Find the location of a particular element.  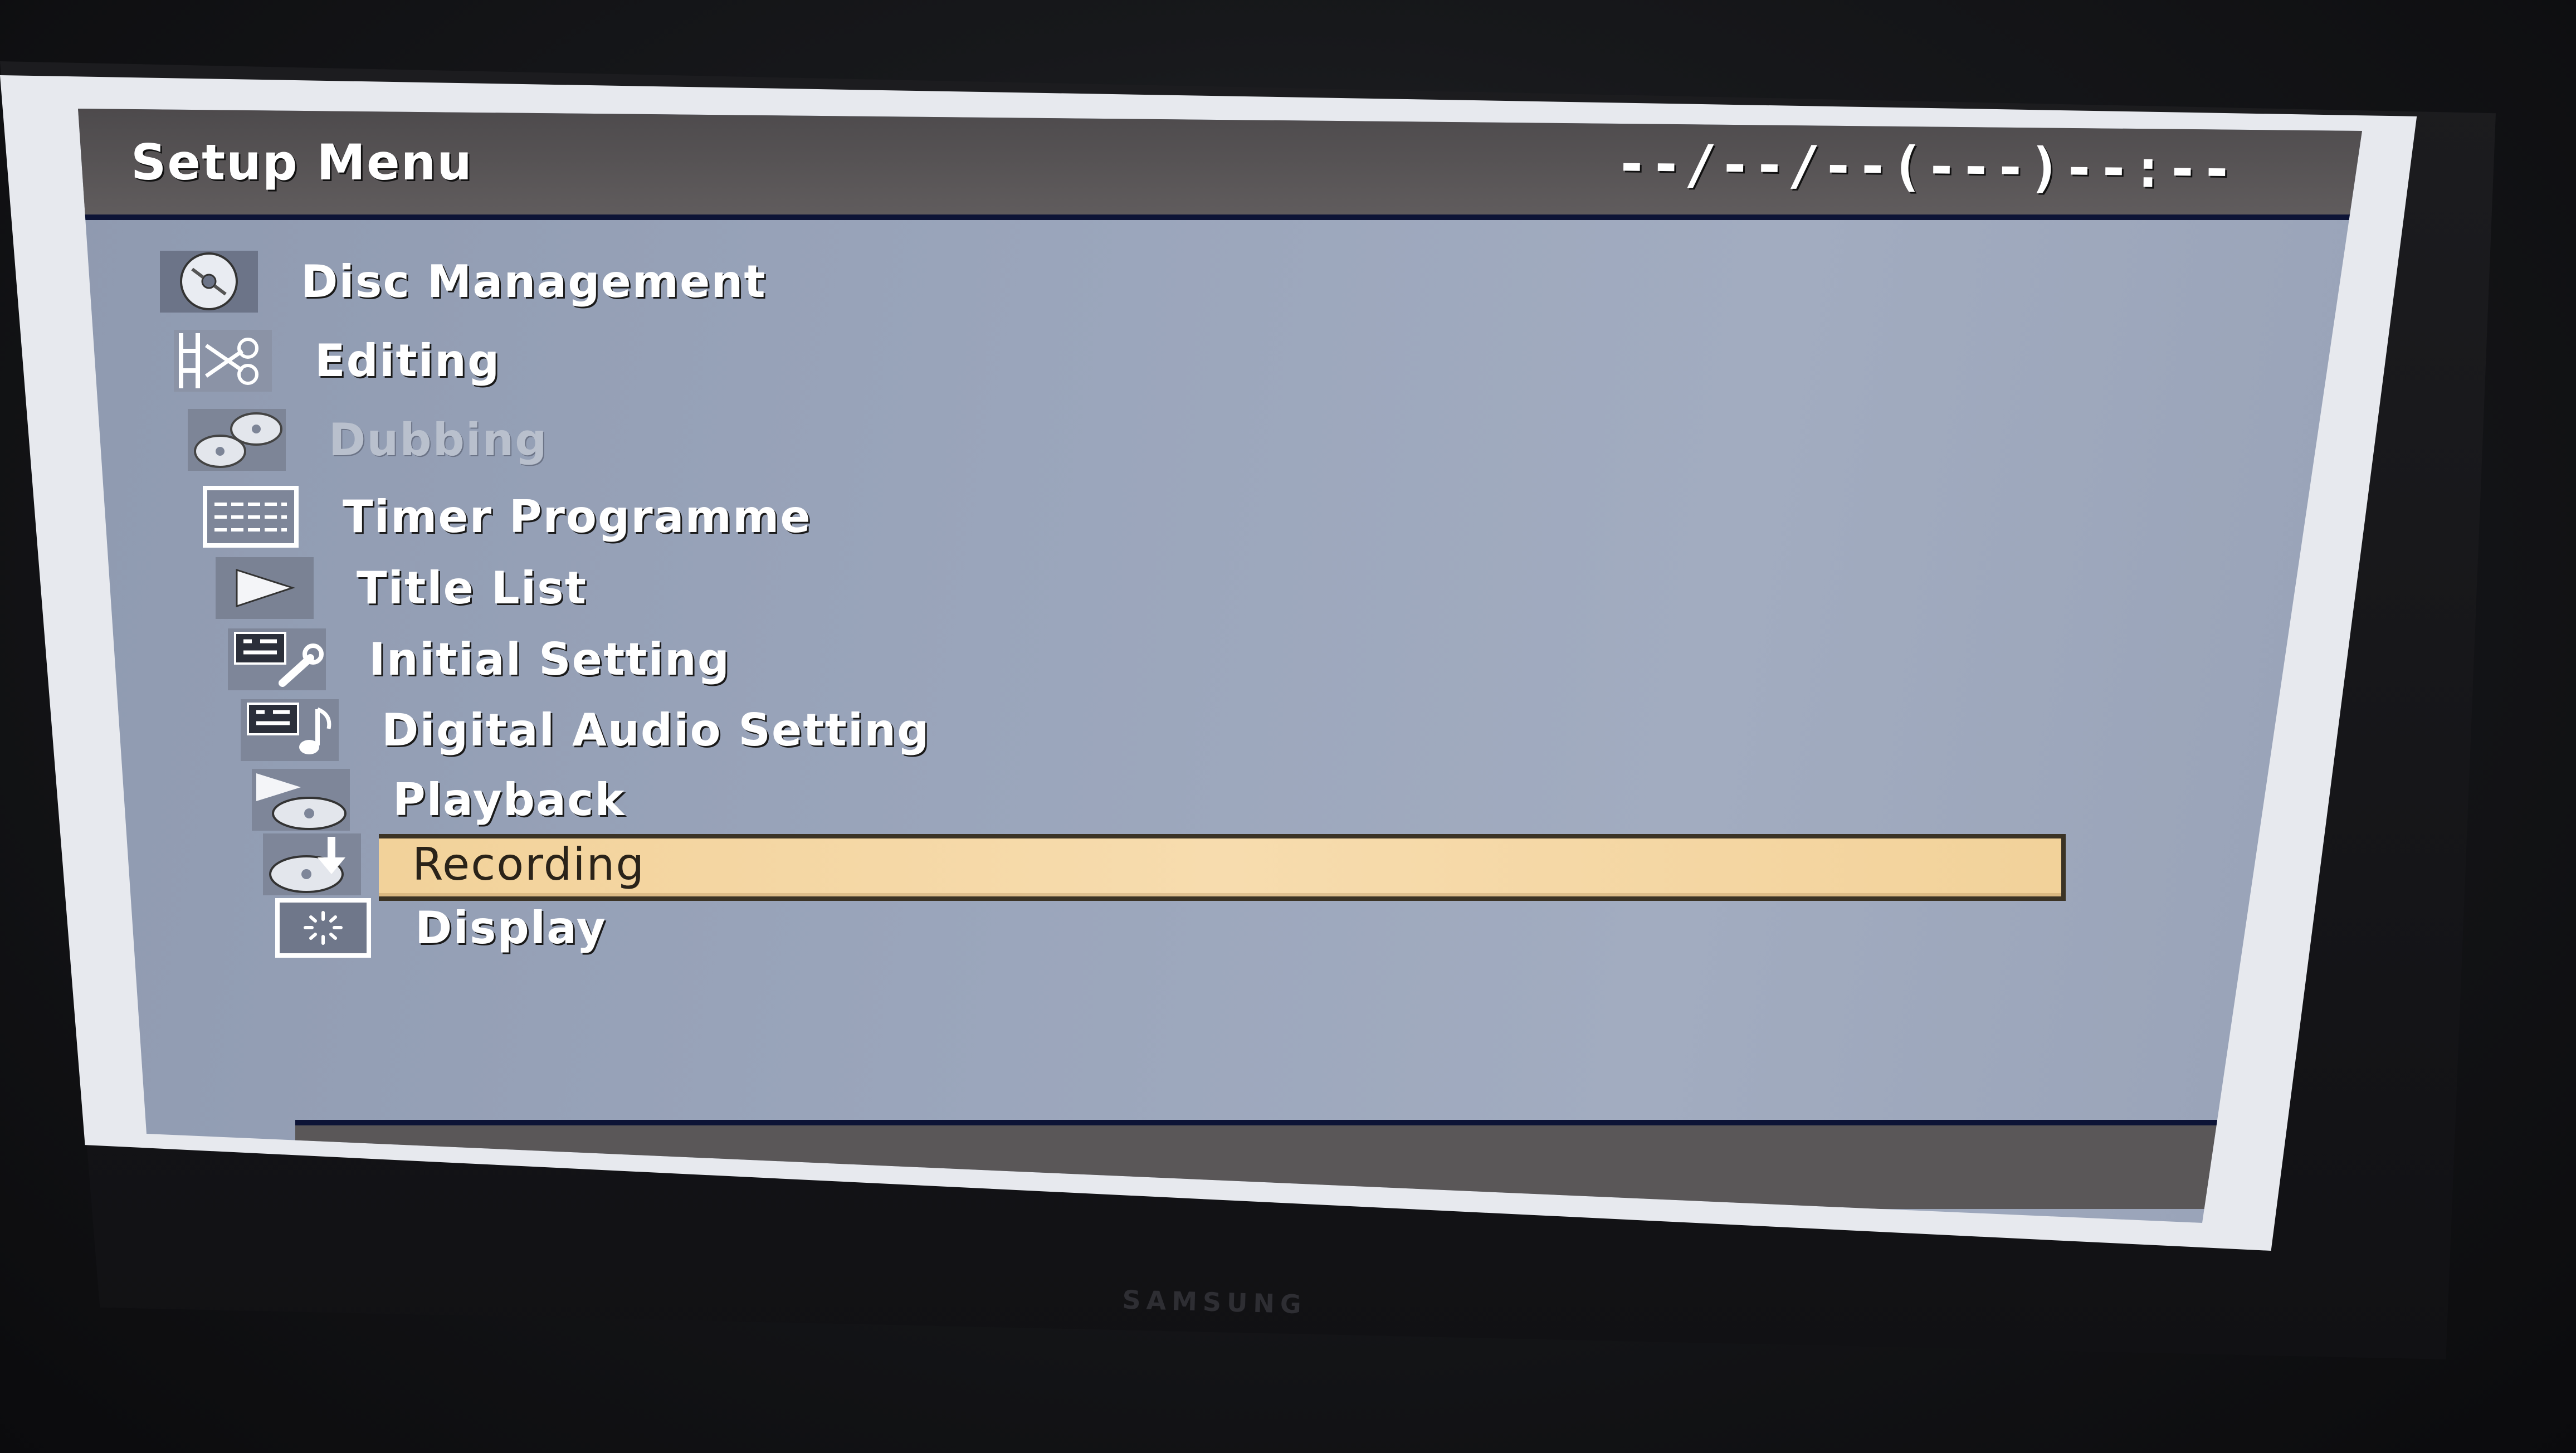

menu-item-digital-audio-setting: Digital Audio Setting is located at coordinates (1156, 729).